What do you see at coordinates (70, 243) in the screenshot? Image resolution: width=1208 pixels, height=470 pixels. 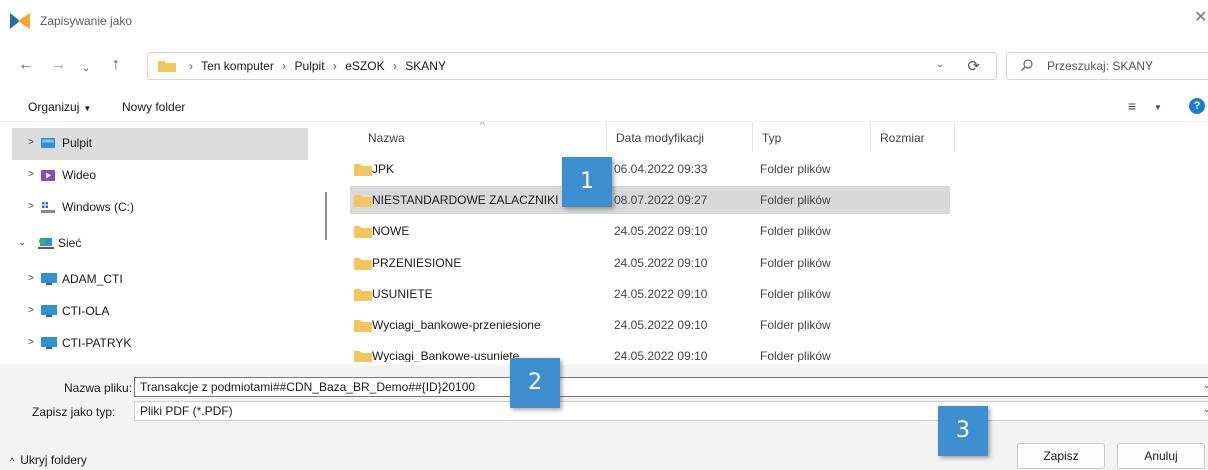 I see `sidebar-item-label: Sieć` at bounding box center [70, 243].